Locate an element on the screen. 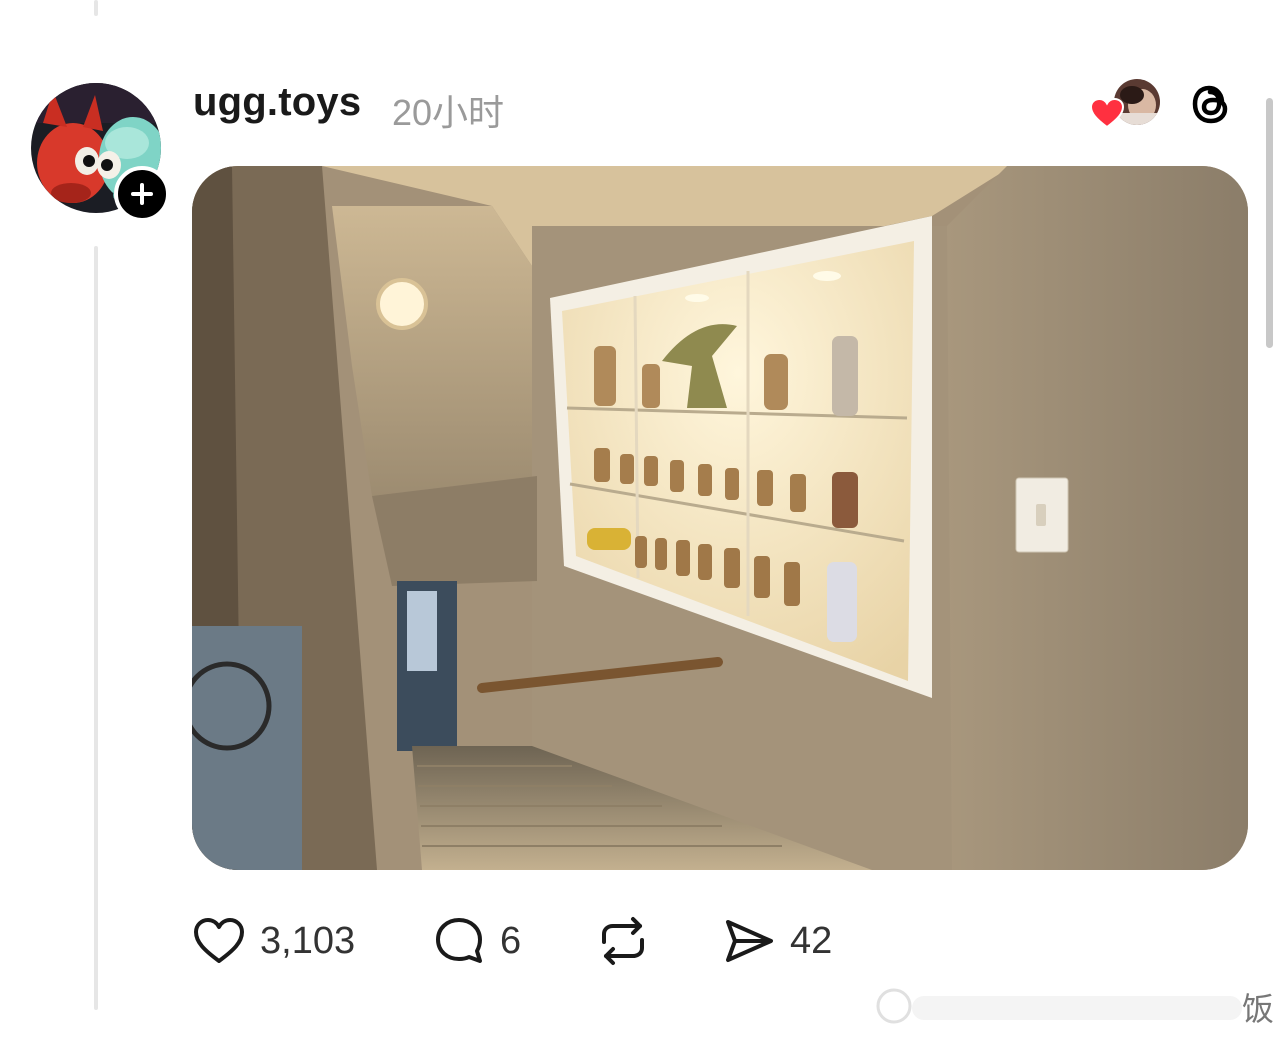 The width and height of the screenshot is (1284, 1037). repost-button is located at coordinates (623, 941).